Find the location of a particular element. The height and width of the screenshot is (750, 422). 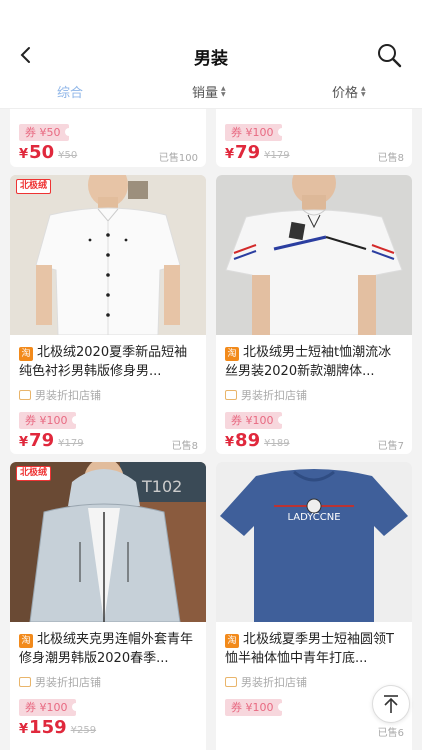

page-title: 男装 is located at coordinates (211, 59).